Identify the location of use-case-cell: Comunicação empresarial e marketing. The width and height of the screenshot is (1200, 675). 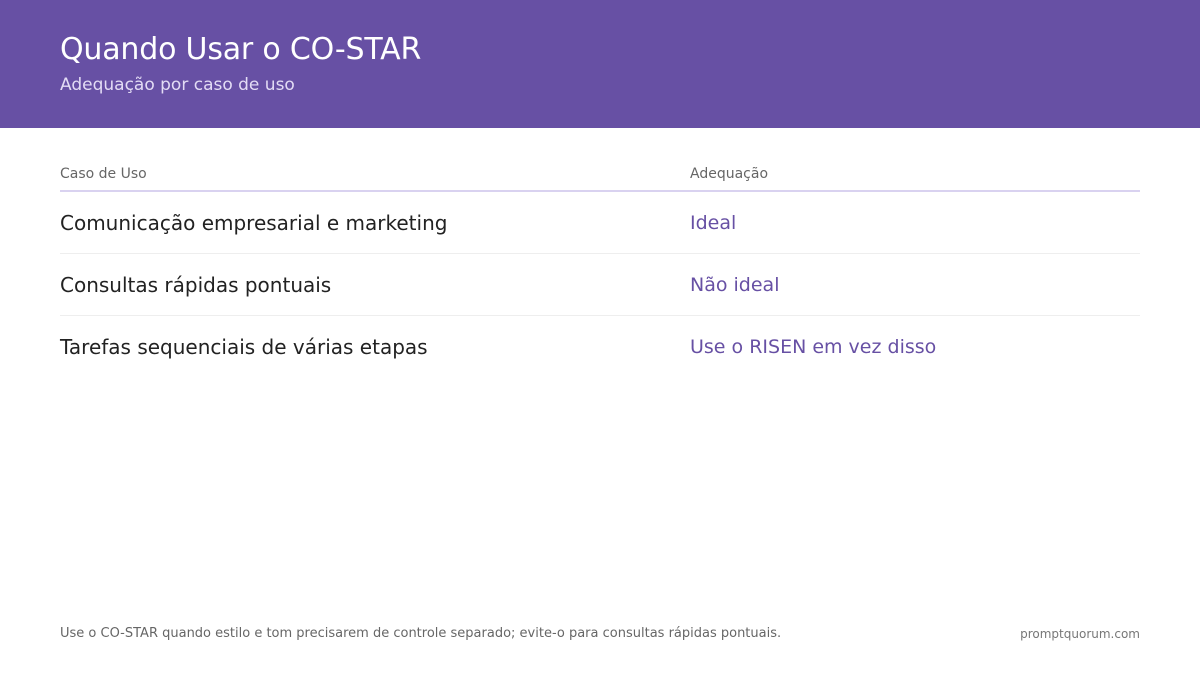
(254, 222).